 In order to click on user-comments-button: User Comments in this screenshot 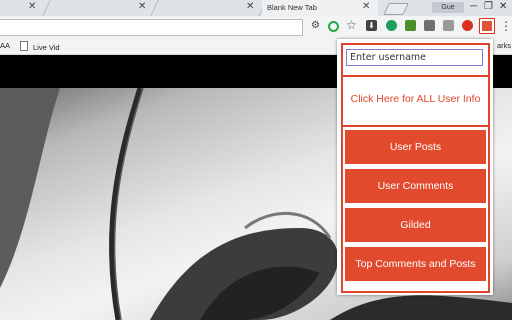, I will do `click(415, 186)`.